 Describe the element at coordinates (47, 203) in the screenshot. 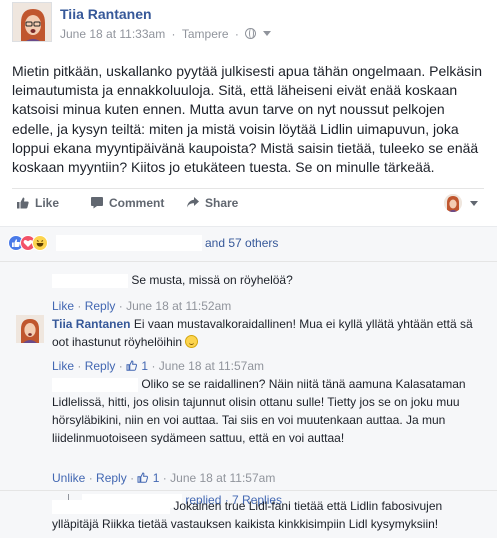

I see `like-label: Like` at that location.